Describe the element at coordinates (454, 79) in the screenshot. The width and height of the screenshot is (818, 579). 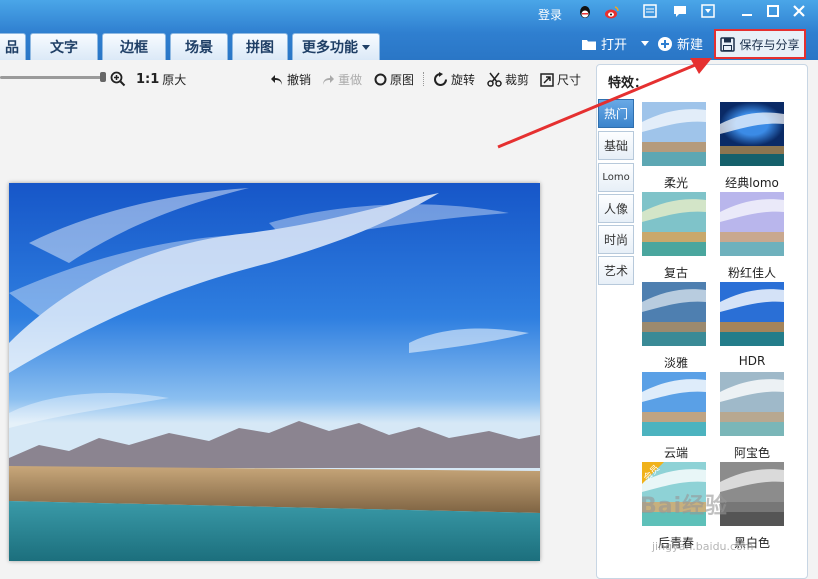
I see `rotate-button: 旋转` at that location.